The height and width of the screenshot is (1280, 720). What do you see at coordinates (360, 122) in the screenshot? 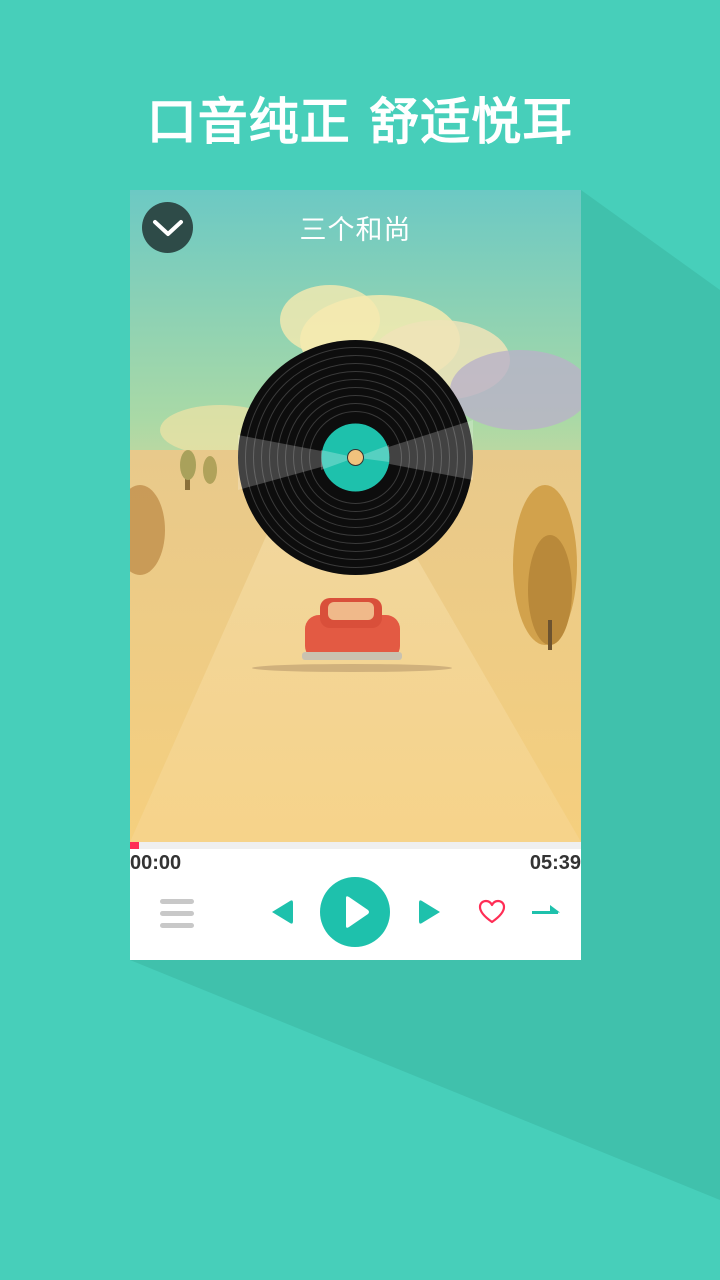
I see `headline: 口音纯正 舒适悦耳` at bounding box center [360, 122].